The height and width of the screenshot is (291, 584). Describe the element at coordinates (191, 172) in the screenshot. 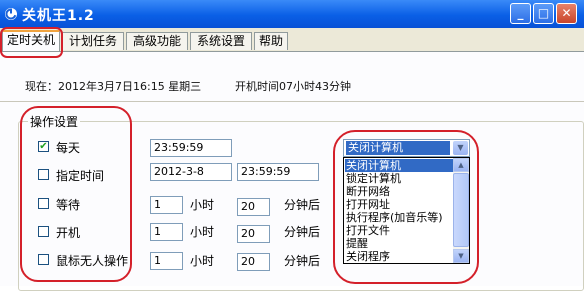

I see `specific-date-field: 2012-3-8` at that location.